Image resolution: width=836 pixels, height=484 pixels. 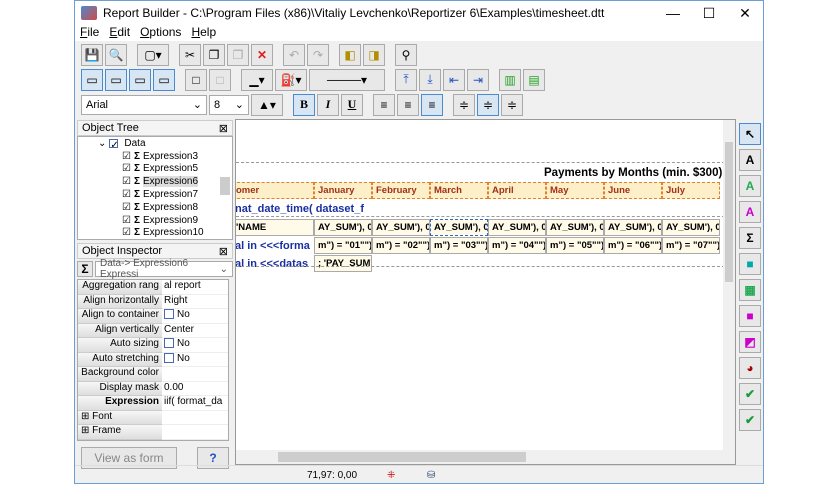 What do you see at coordinates (384, 104) in the screenshot?
I see `text-align-left-icon: ≡` at bounding box center [384, 104].